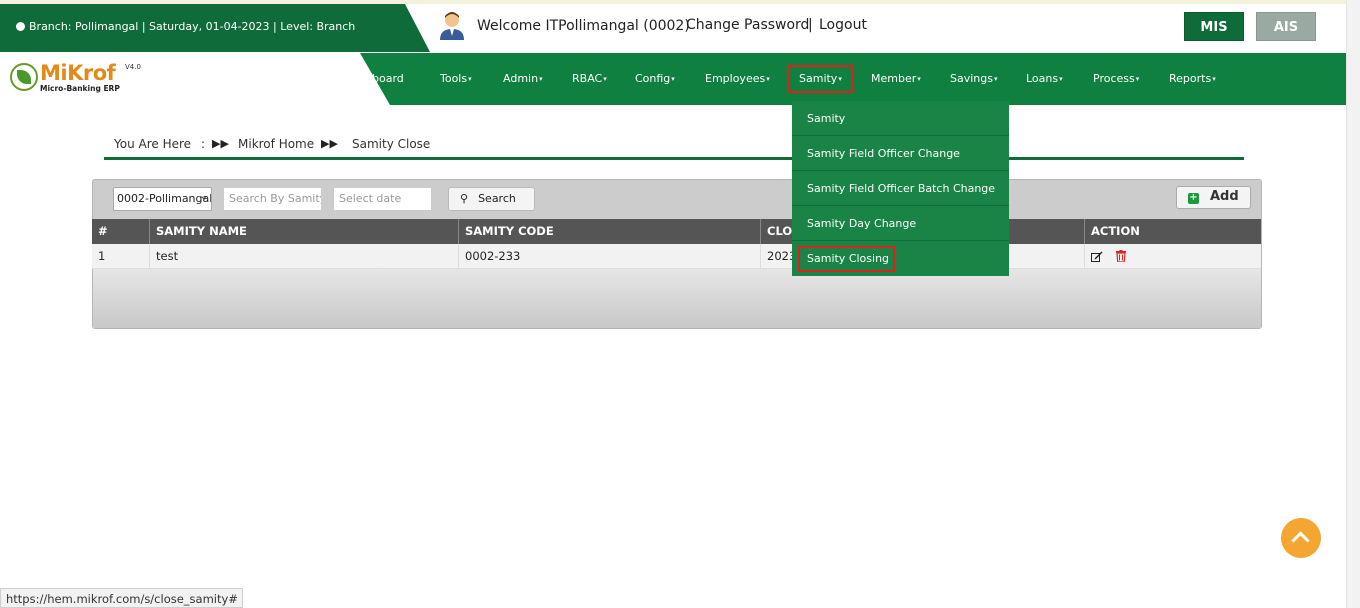  What do you see at coordinates (1286, 26) in the screenshot?
I see `ais-button: AIS` at bounding box center [1286, 26].